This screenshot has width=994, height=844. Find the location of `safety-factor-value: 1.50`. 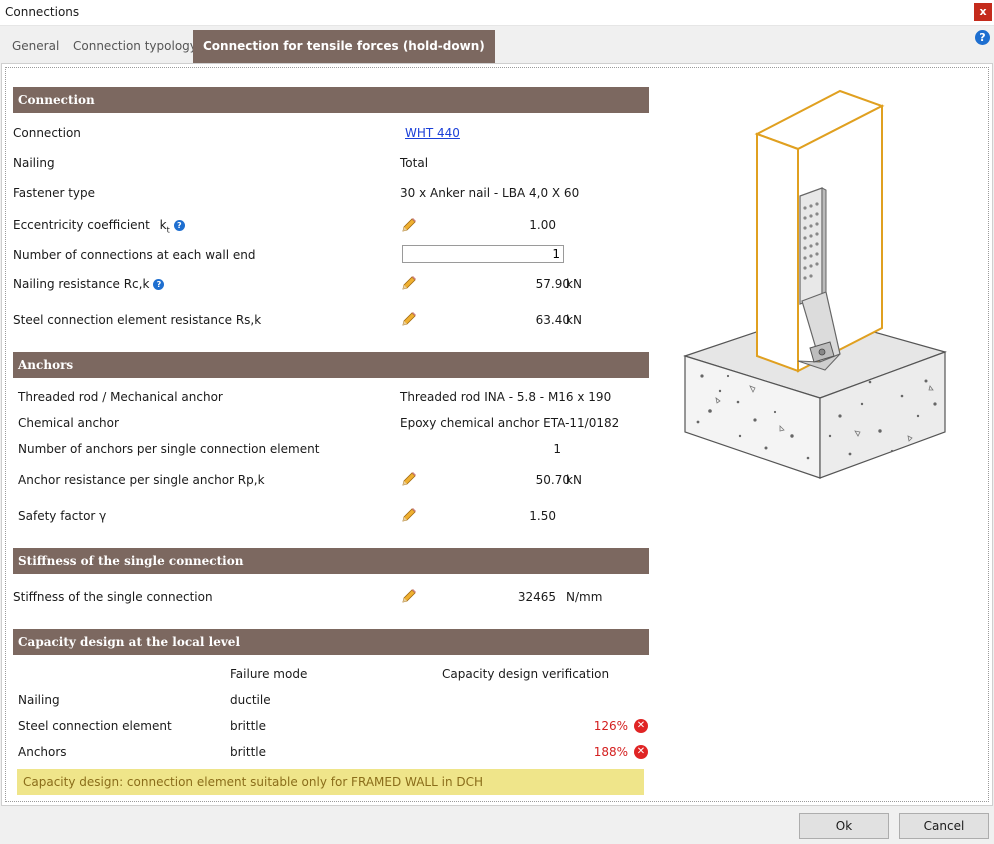

safety-factor-value: 1.50 is located at coordinates (542, 516).